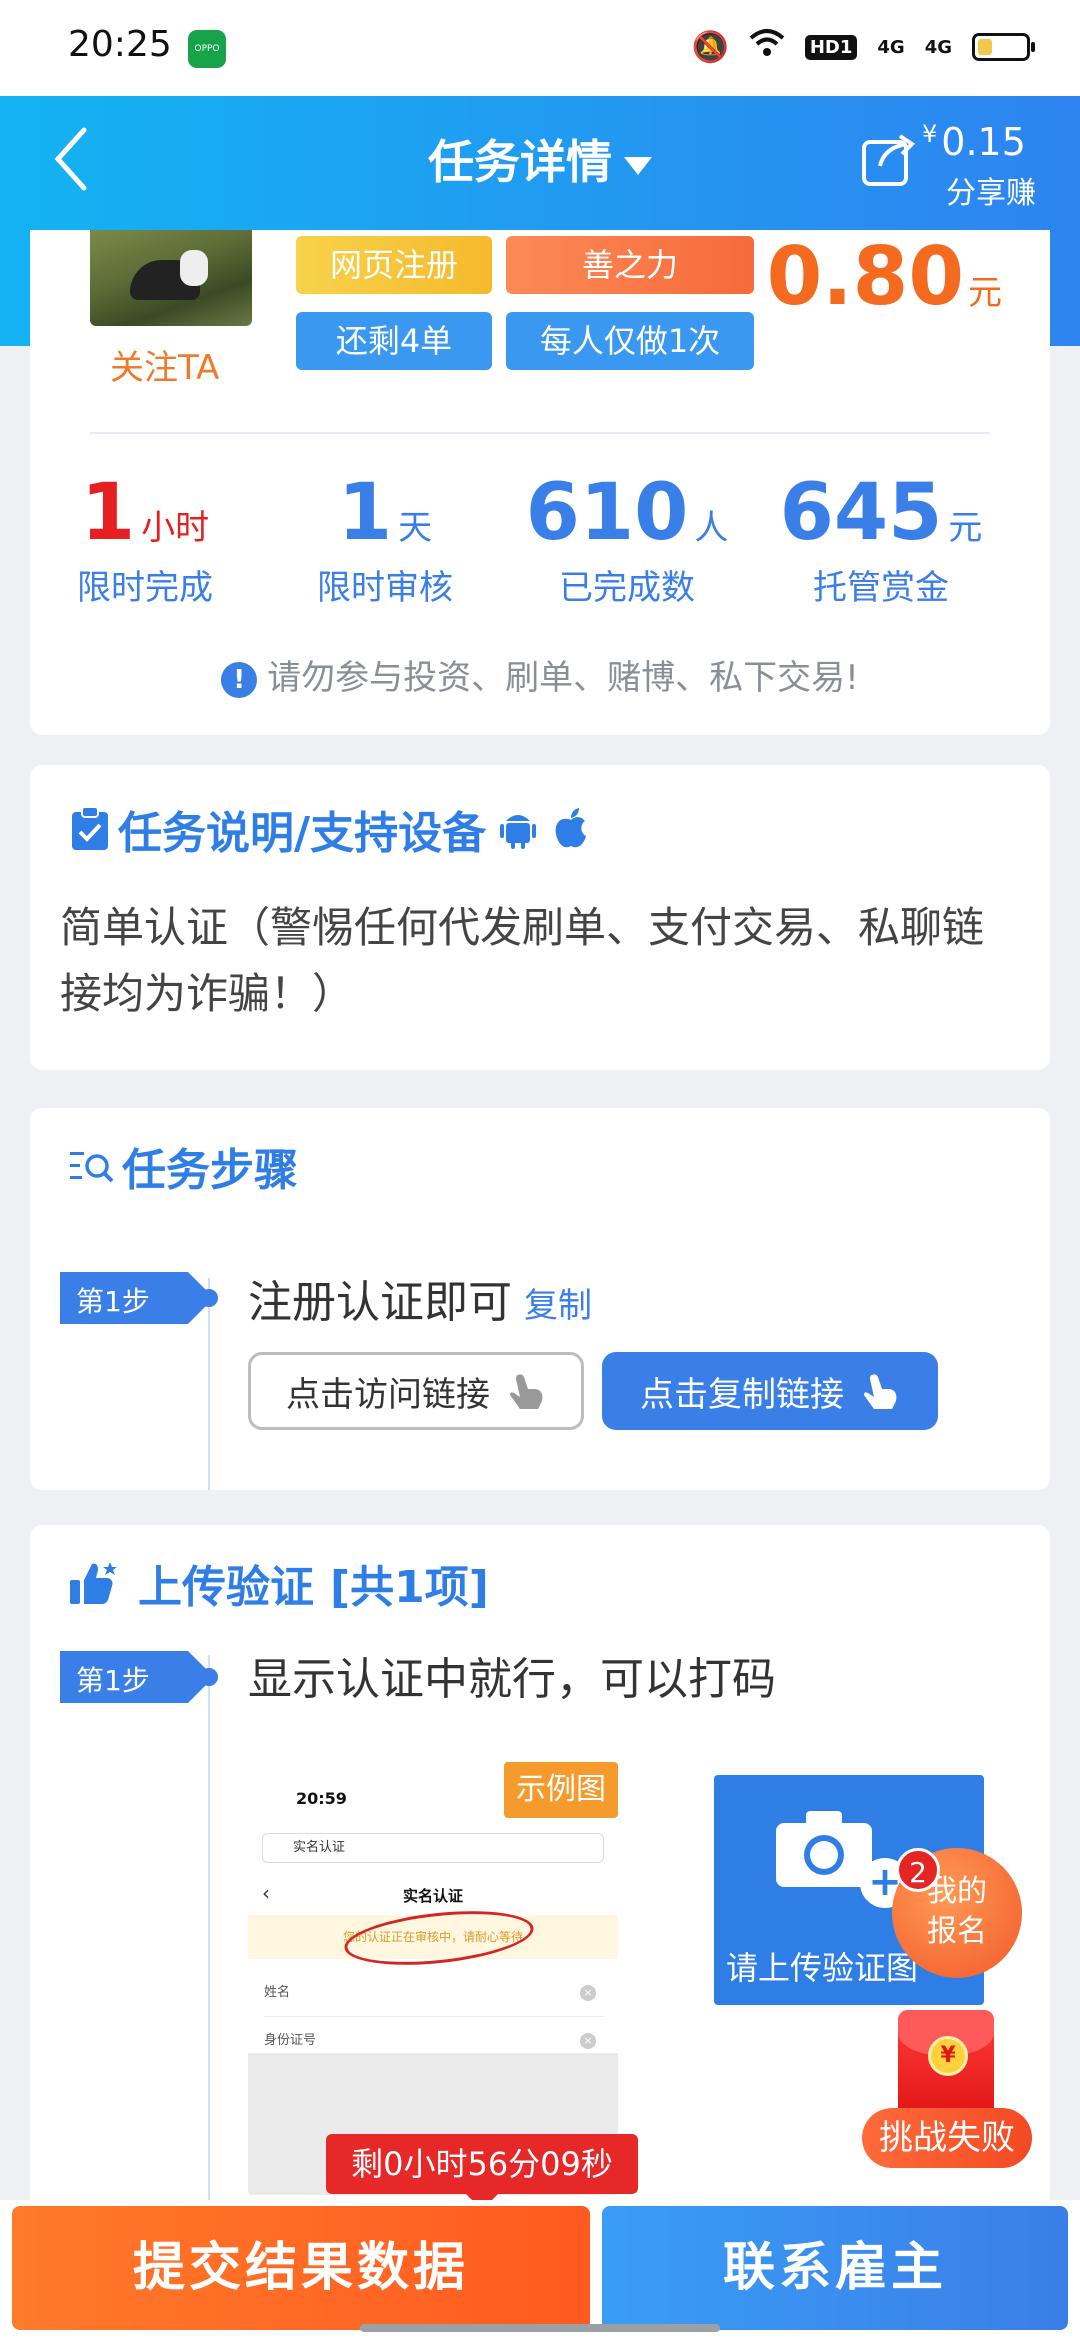  Describe the element at coordinates (120, 44) in the screenshot. I see `status-time: 20:25` at that location.